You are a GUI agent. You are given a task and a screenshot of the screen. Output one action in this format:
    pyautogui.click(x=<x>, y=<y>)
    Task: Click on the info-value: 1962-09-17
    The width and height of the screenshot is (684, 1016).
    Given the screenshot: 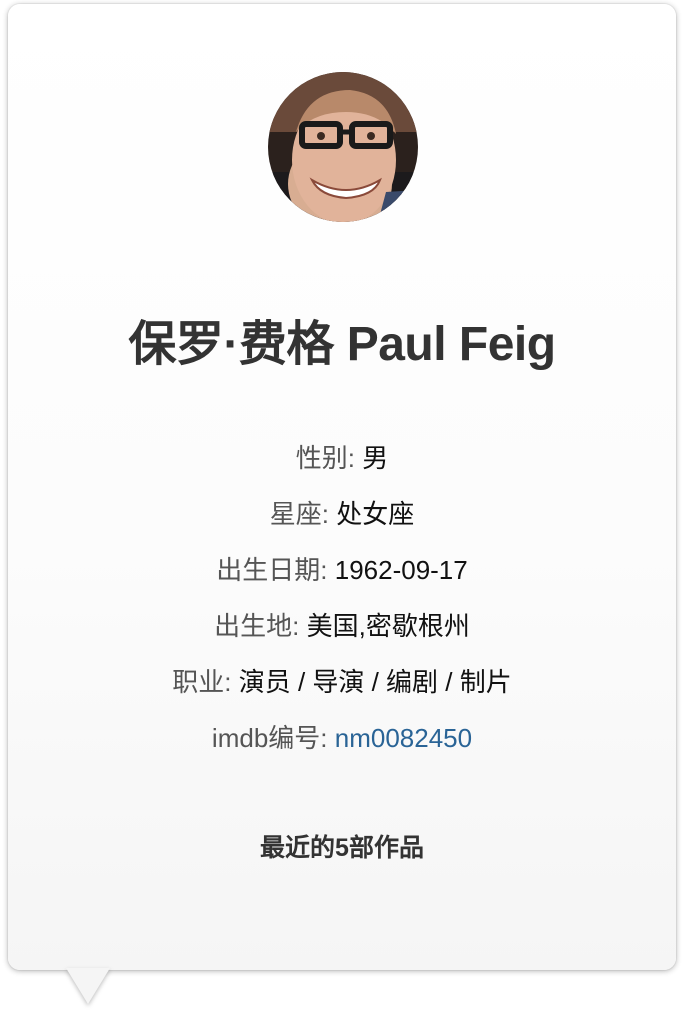 What is the action you would take?
    pyautogui.click(x=401, y=570)
    